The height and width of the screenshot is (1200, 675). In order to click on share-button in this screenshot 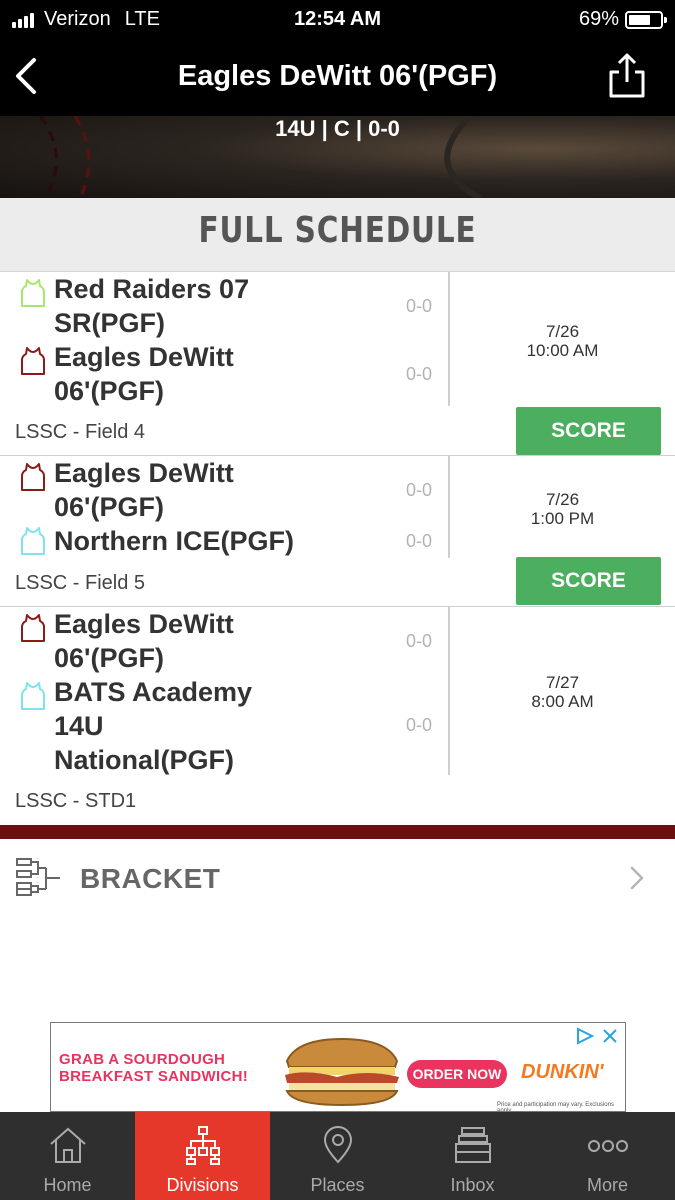, I will do `click(627, 75)`.